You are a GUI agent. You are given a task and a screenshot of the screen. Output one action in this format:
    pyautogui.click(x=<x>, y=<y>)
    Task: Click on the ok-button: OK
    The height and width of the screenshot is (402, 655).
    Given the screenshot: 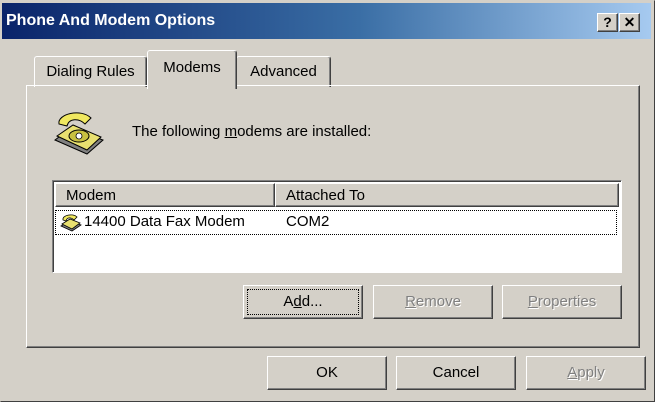 What is the action you would take?
    pyautogui.click(x=327, y=373)
    